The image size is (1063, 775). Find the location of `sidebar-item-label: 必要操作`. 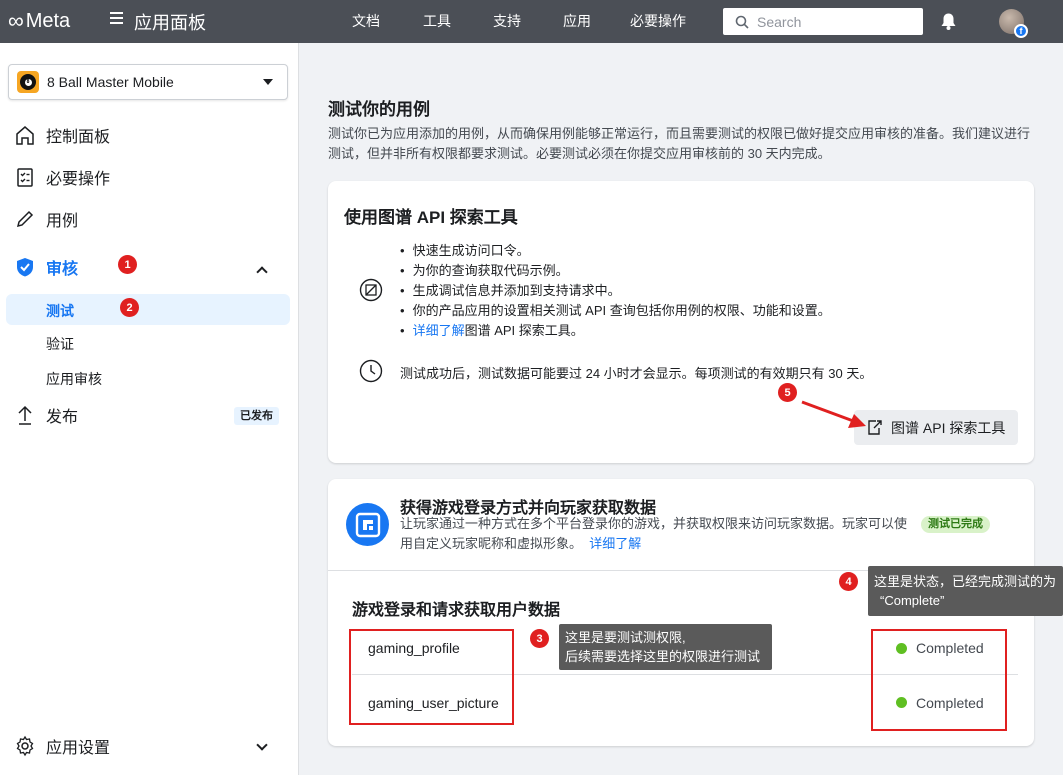

sidebar-item-label: 必要操作 is located at coordinates (78, 179).